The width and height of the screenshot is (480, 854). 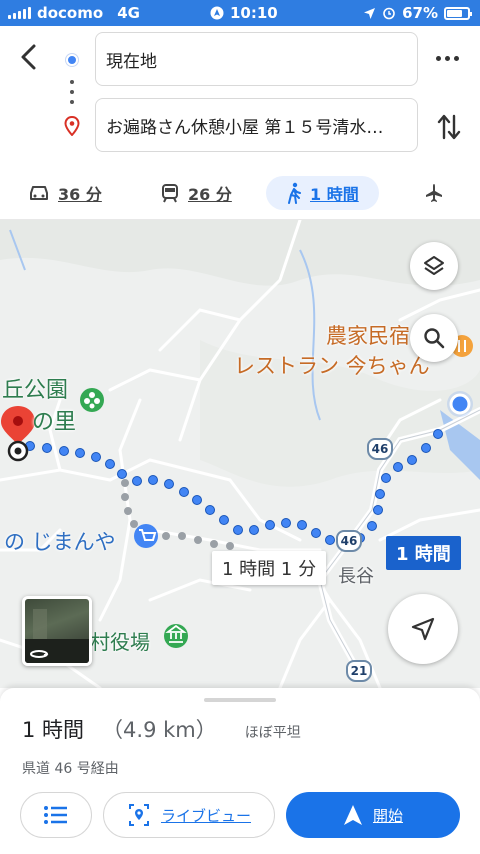 I want to click on route-connector-dots, so click(x=72, y=92).